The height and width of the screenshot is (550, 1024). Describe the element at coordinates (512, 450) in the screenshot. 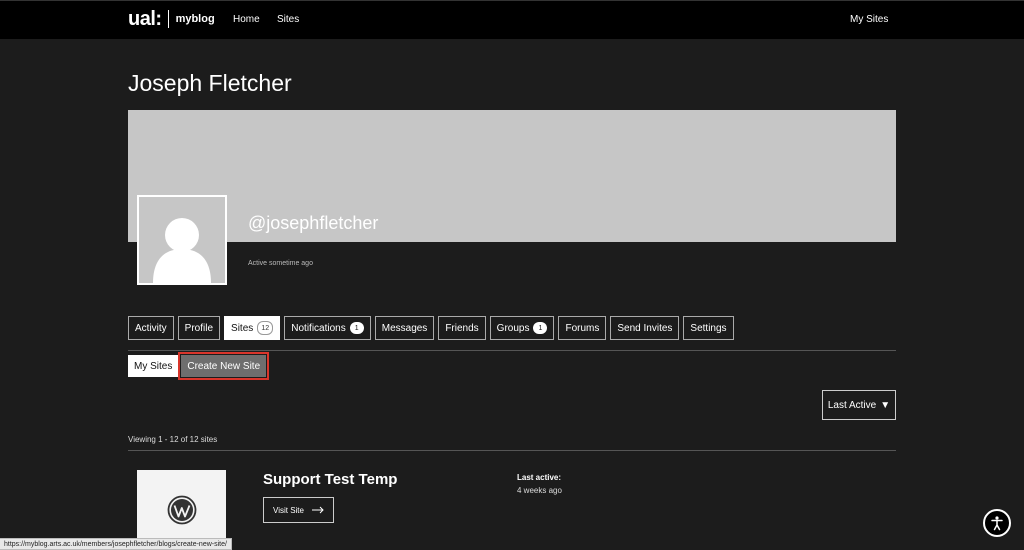

I see `list-divider` at that location.